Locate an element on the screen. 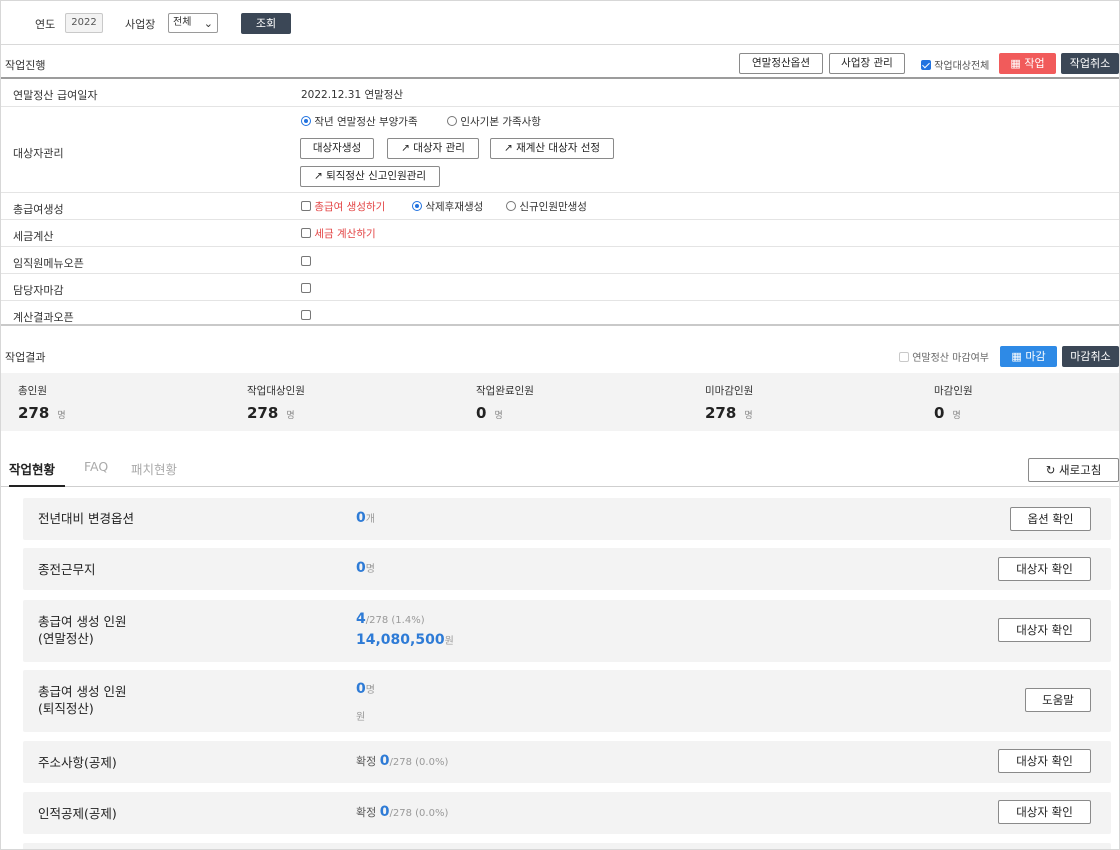 Image resolution: width=1120 pixels, height=850 pixels. check-options-button: 옵션 확인 is located at coordinates (1050, 519).